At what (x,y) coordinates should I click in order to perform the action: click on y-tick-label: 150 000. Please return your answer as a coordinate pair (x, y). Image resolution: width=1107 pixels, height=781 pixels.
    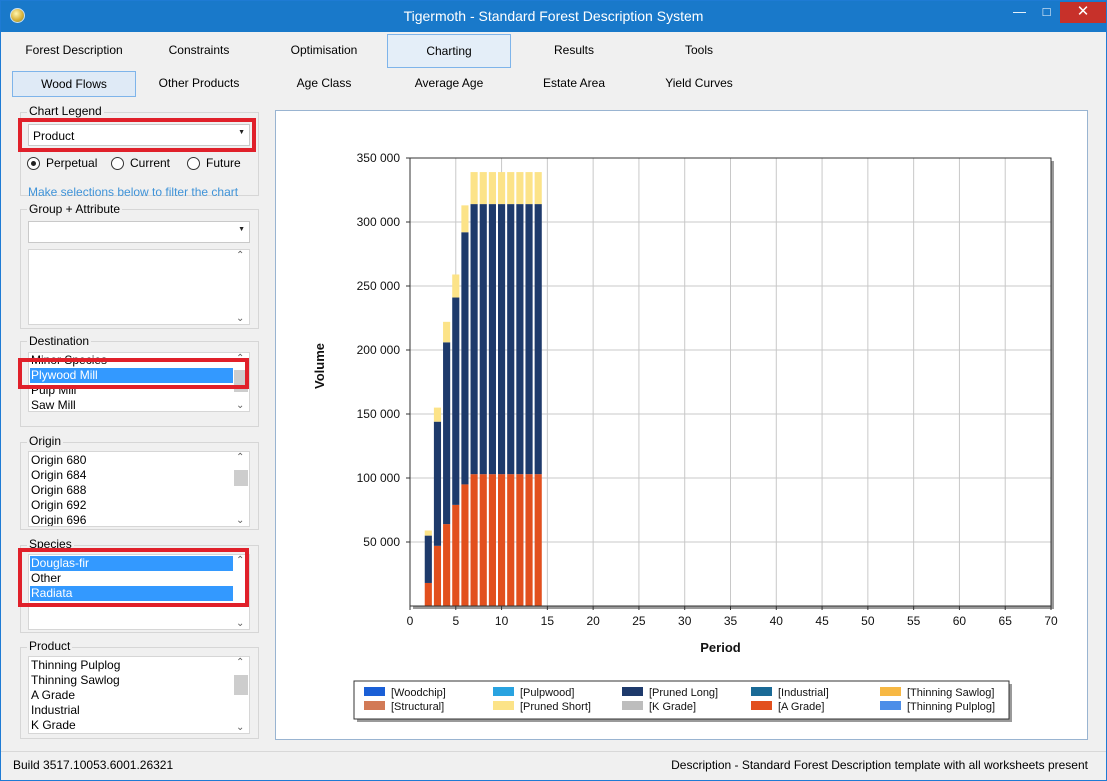
    Looking at the image, I should click on (379, 414).